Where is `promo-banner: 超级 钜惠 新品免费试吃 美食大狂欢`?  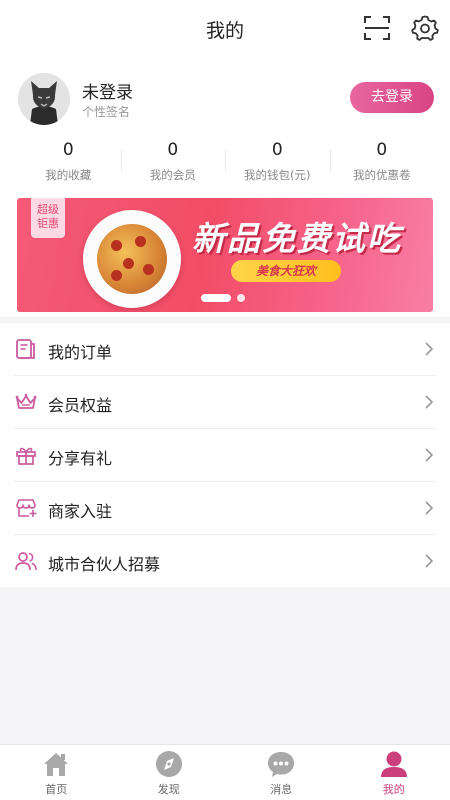 promo-banner: 超级 钜惠 新品免费试吃 美食大狂欢 is located at coordinates (225, 255).